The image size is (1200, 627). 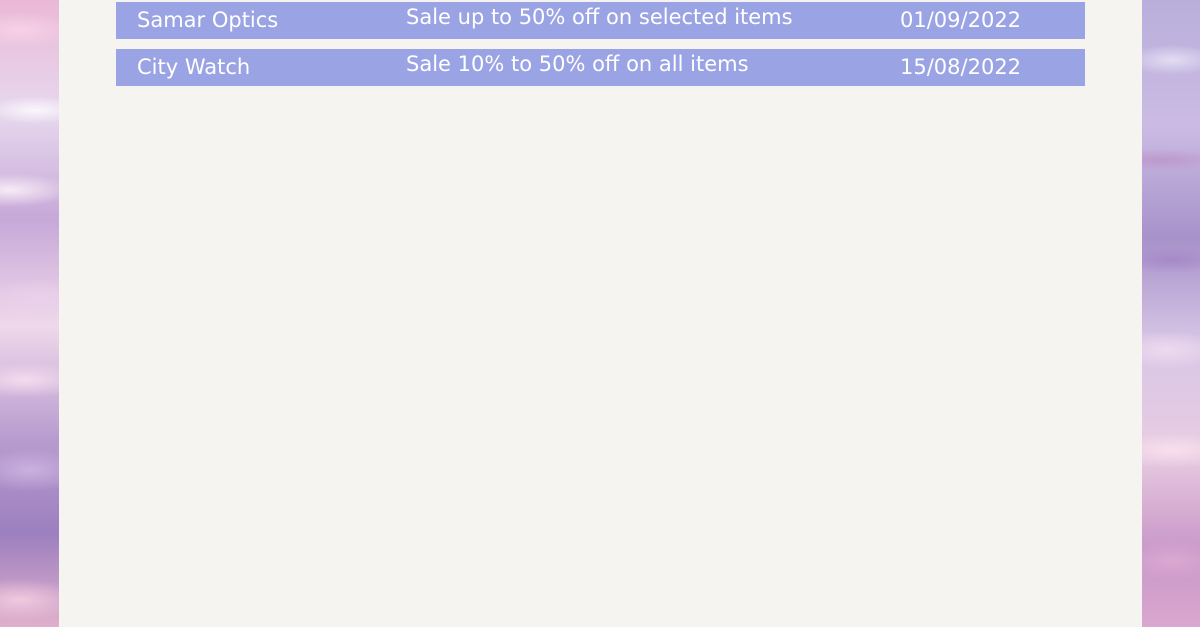 What do you see at coordinates (194, 67) in the screenshot?
I see `store-name: City Watch` at bounding box center [194, 67].